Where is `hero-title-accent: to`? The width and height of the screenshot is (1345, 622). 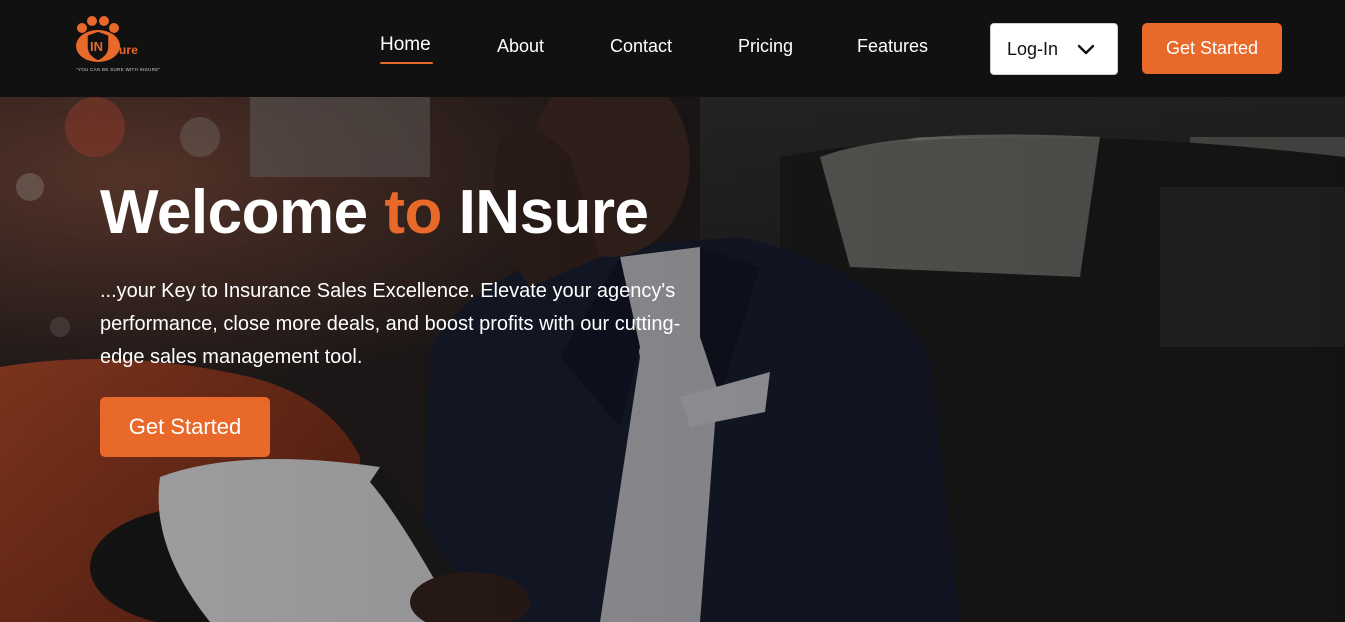
hero-title-accent: to is located at coordinates (413, 212).